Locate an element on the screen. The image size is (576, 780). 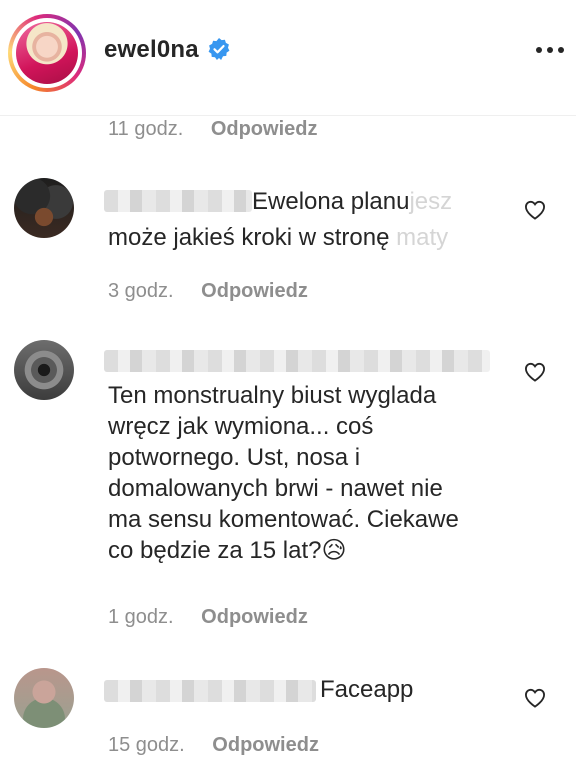
comment-meta: 11 godz. Odpowiedz is located at coordinates (212, 129).